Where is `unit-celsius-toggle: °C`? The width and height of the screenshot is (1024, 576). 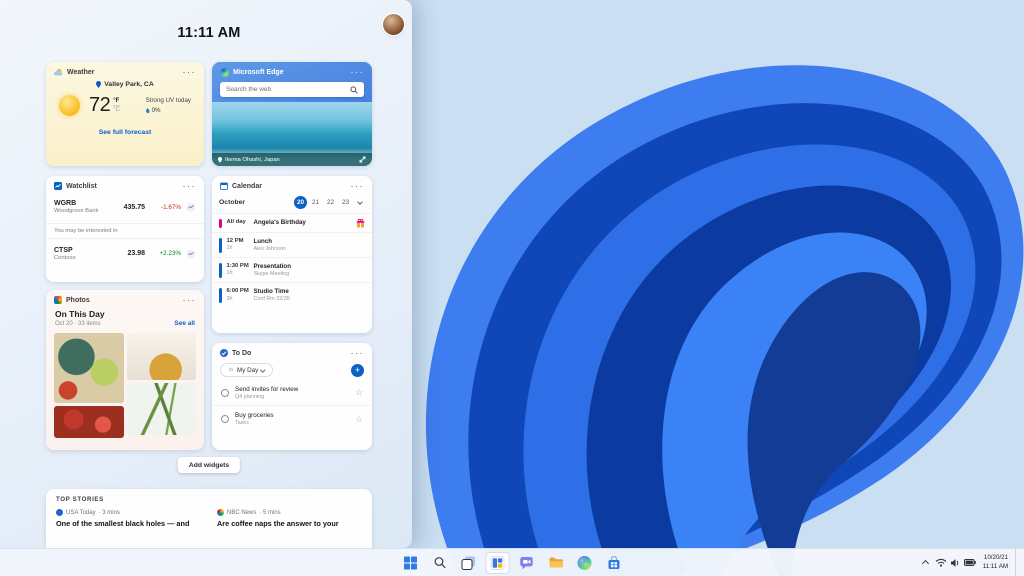
unit-celsius-toggle: °C is located at coordinates (116, 109).